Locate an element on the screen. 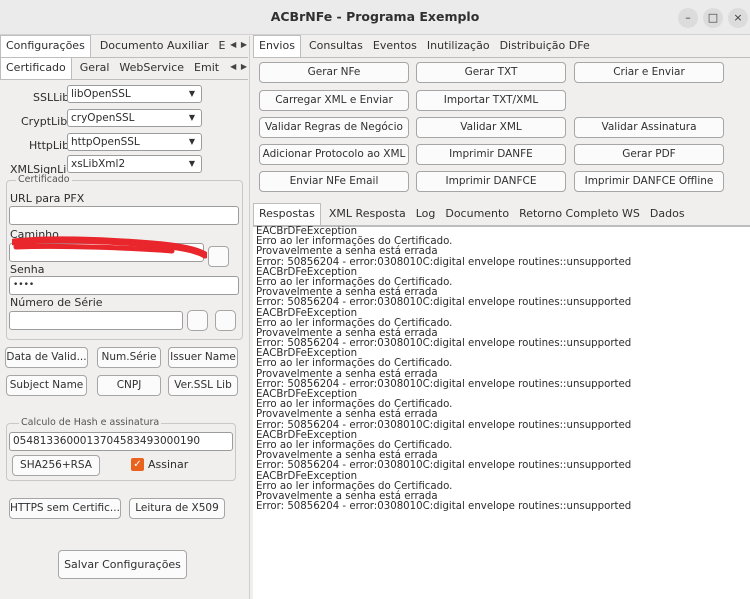 Image resolution: width=750 pixels, height=599 pixels. certificado-group-title: Certificado is located at coordinates (44, 179).